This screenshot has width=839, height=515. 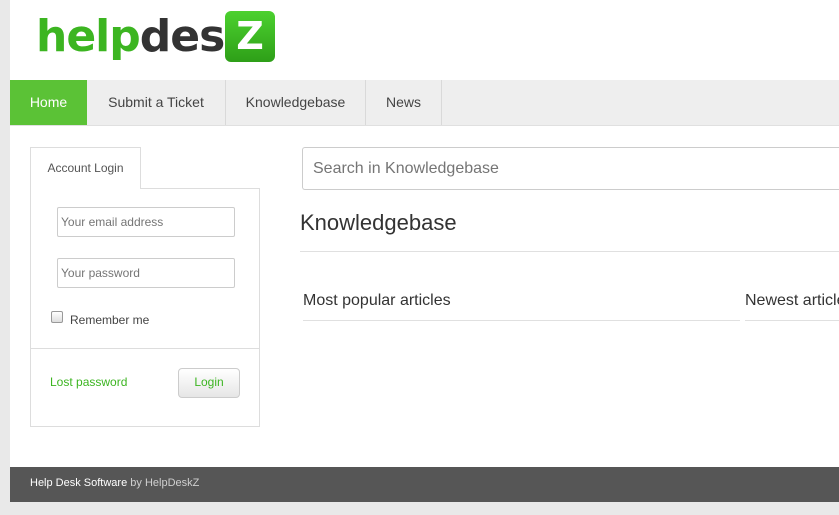 What do you see at coordinates (296, 102) in the screenshot?
I see `nav-knowledgebase: Knowledgebase` at bounding box center [296, 102].